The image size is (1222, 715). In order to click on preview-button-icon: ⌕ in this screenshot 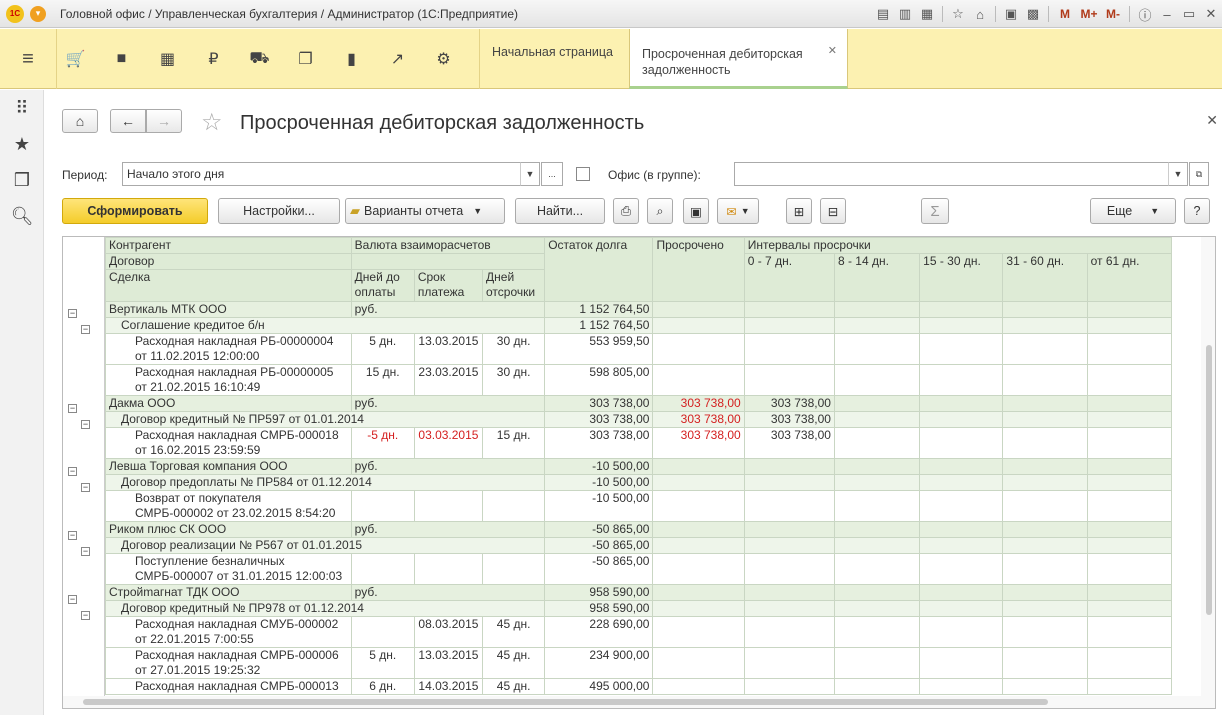, I will do `click(660, 211)`.